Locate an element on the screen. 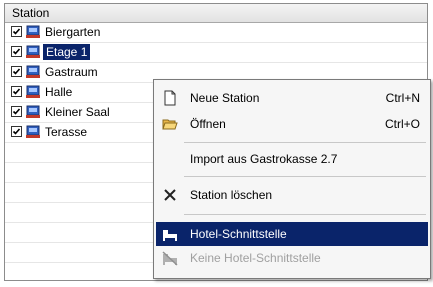 Image resolution: width=433 pixels, height=287 pixels. list-item-label: Biergarten is located at coordinates (73, 32).